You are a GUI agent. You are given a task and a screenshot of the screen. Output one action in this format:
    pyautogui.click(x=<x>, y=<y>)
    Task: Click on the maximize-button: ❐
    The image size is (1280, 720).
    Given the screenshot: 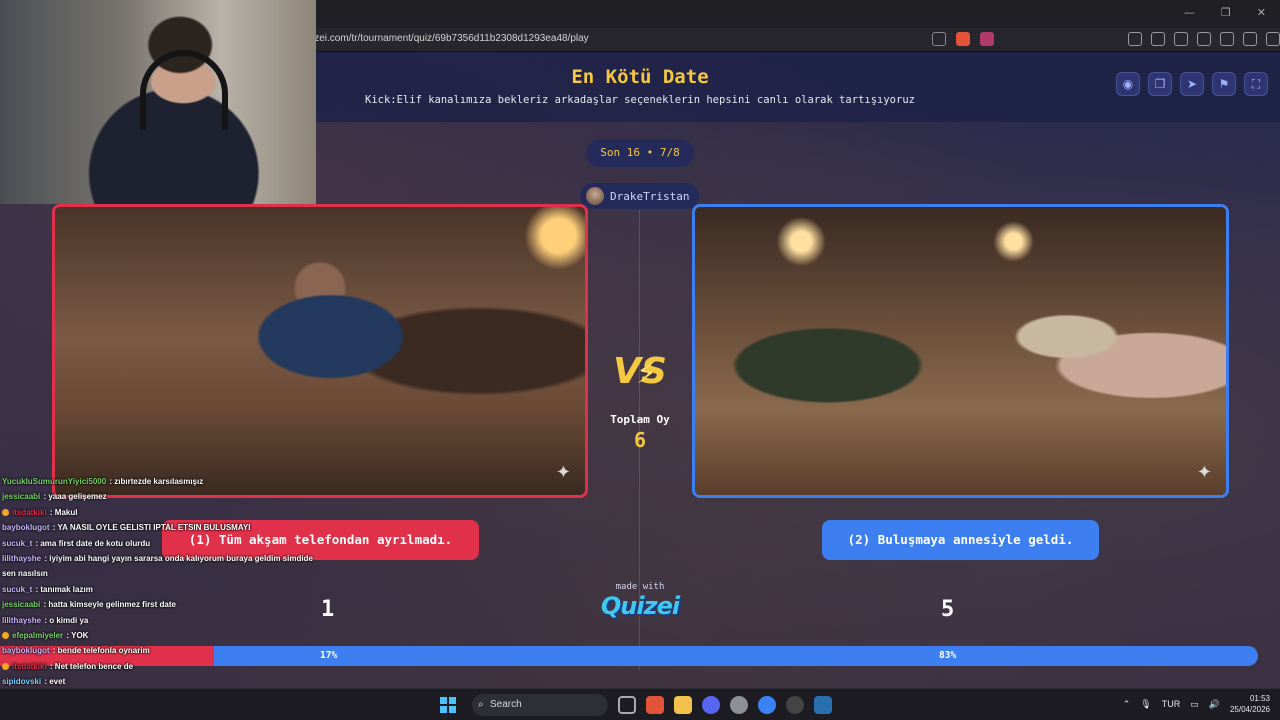 What is the action you would take?
    pyautogui.click(x=1226, y=12)
    